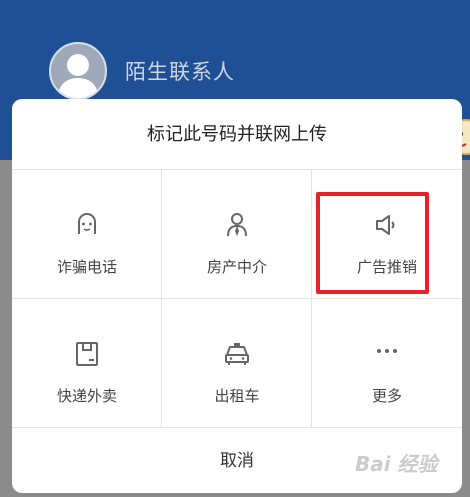 This screenshot has width=470, height=497. I want to click on watermark: Bai 经验, so click(396, 464).